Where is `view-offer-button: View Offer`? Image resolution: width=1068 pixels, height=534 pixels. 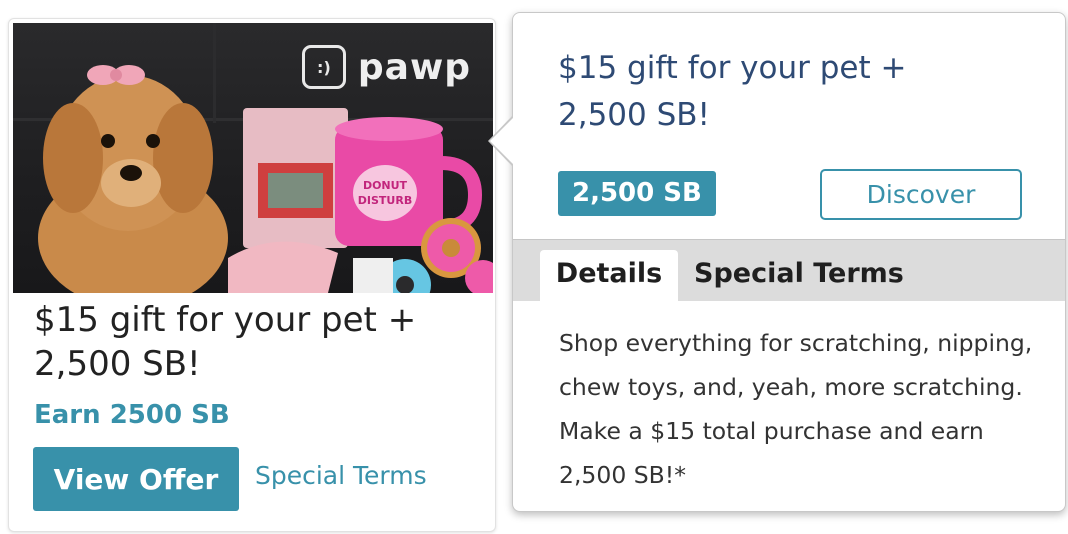 view-offer-button: View Offer is located at coordinates (136, 479).